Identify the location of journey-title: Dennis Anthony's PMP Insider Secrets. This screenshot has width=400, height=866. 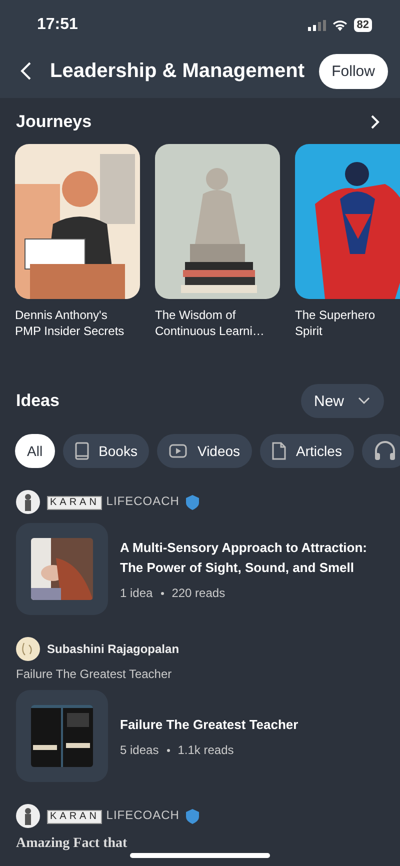
(71, 323).